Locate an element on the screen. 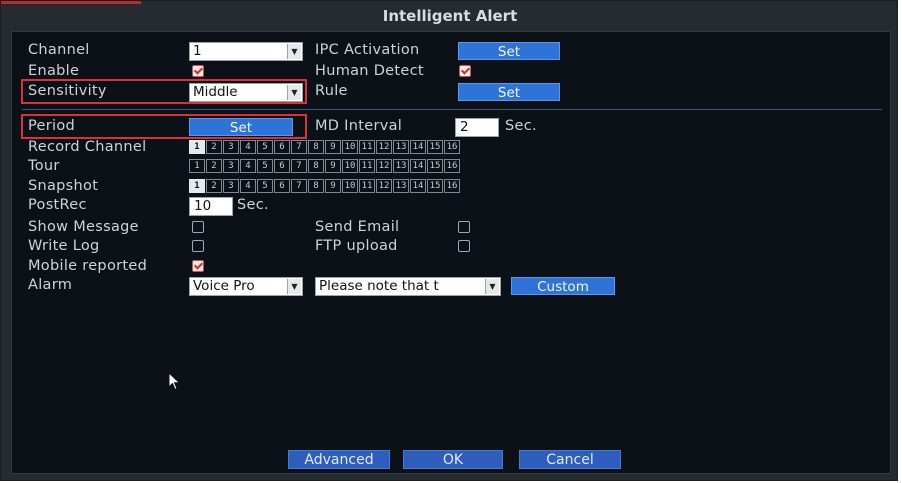  alarm-message-select: Please note that t ▼ is located at coordinates (408, 286).